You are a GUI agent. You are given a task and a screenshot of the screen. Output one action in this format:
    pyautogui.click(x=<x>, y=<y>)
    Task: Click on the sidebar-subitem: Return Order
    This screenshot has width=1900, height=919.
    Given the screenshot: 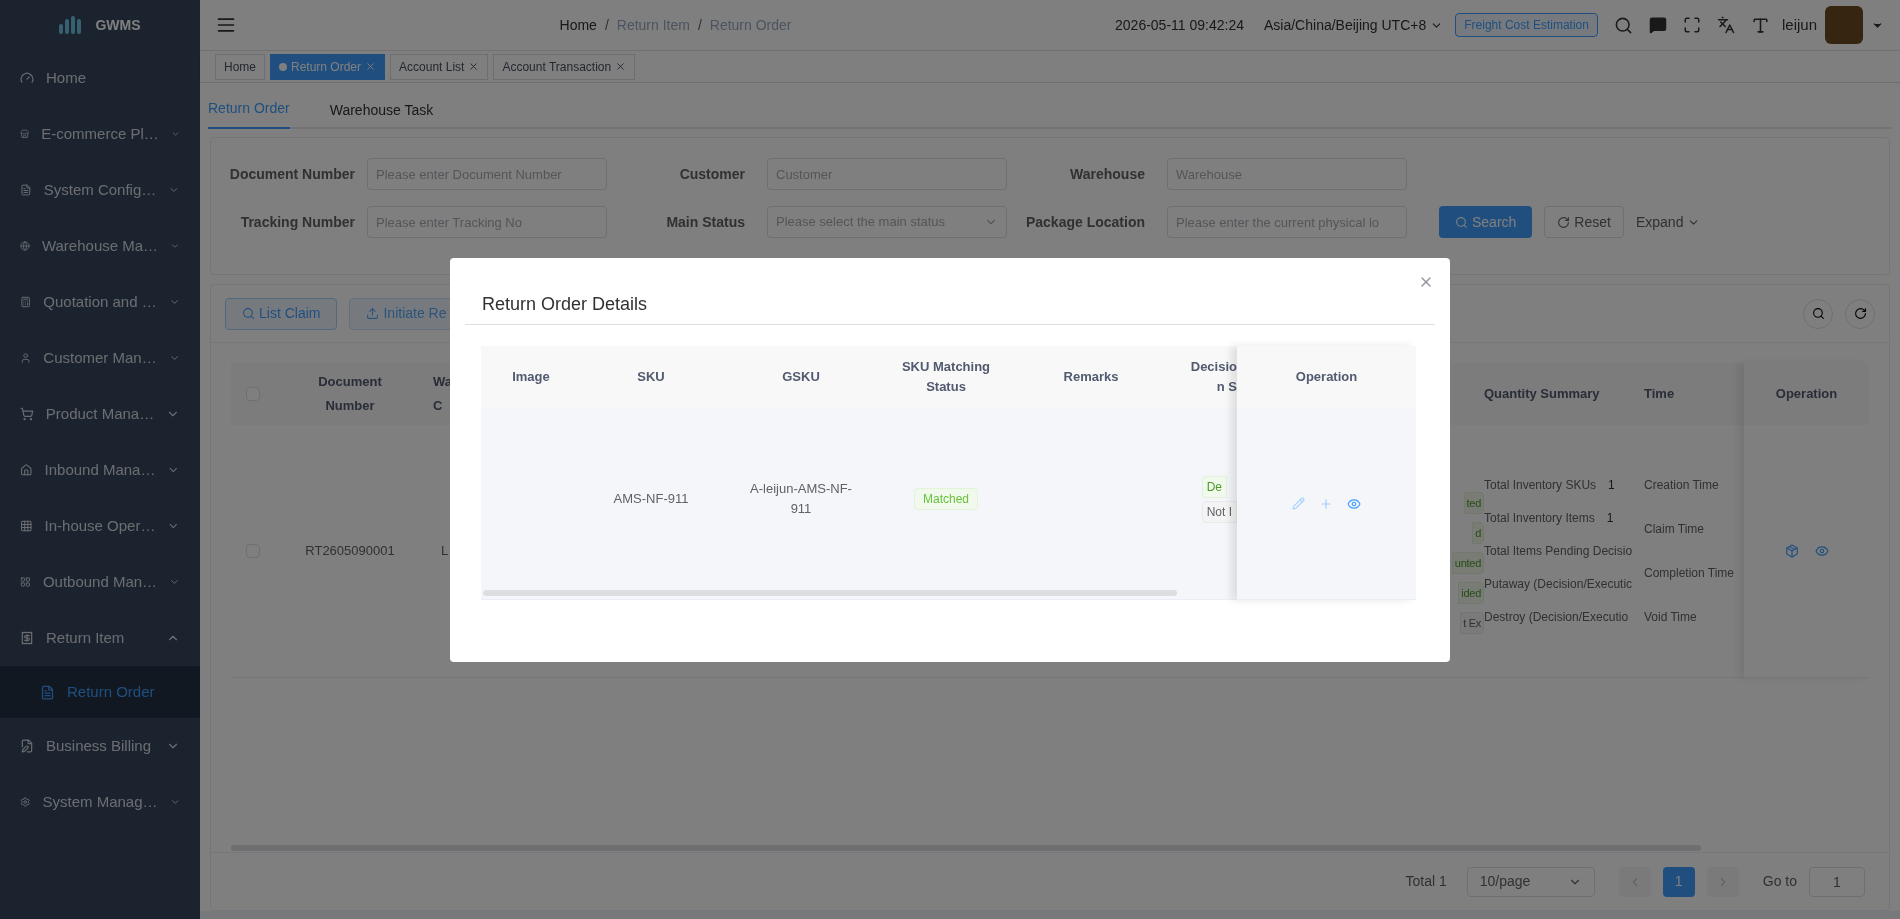 What is the action you would take?
    pyautogui.click(x=100, y=692)
    